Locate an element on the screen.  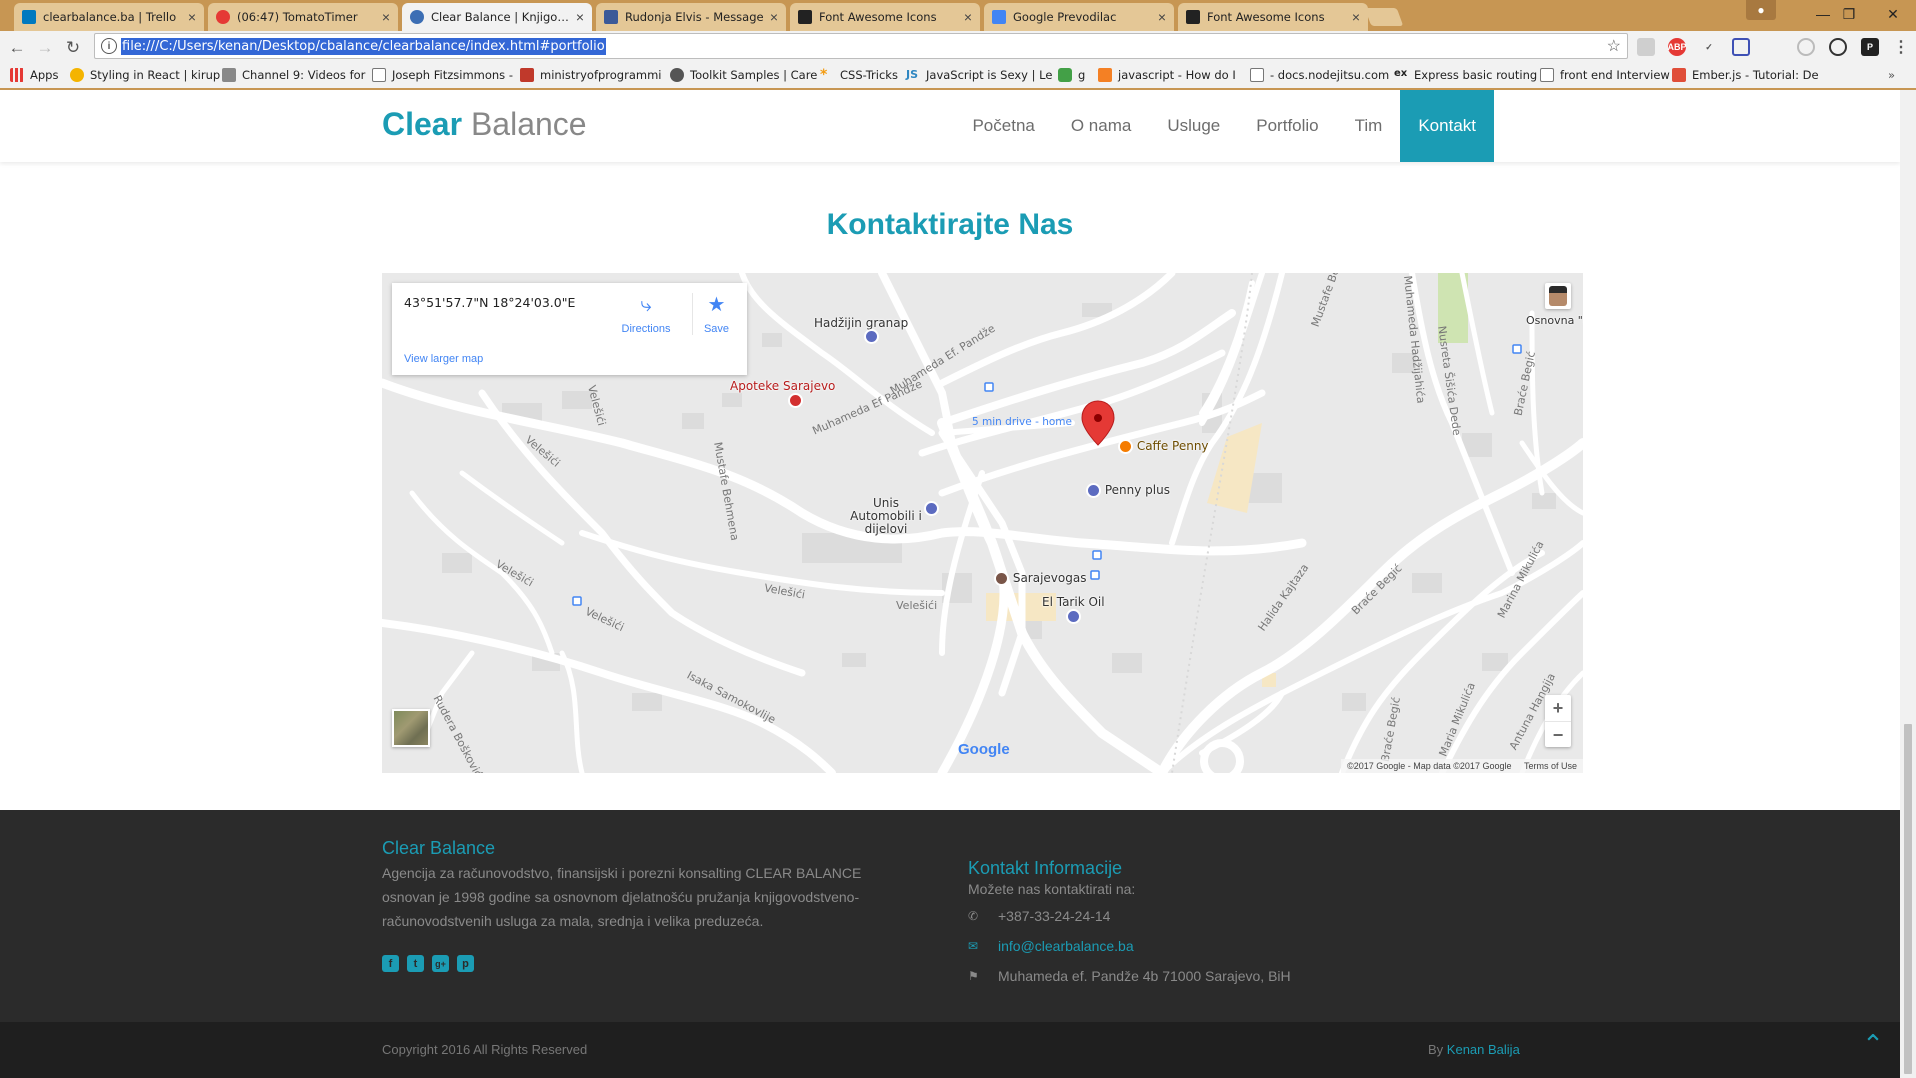
ext-circle-icon is located at coordinates (1806, 47).